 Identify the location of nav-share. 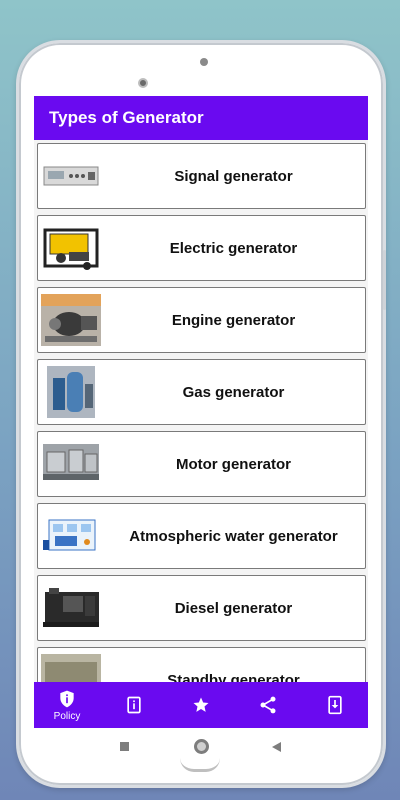
(268, 705).